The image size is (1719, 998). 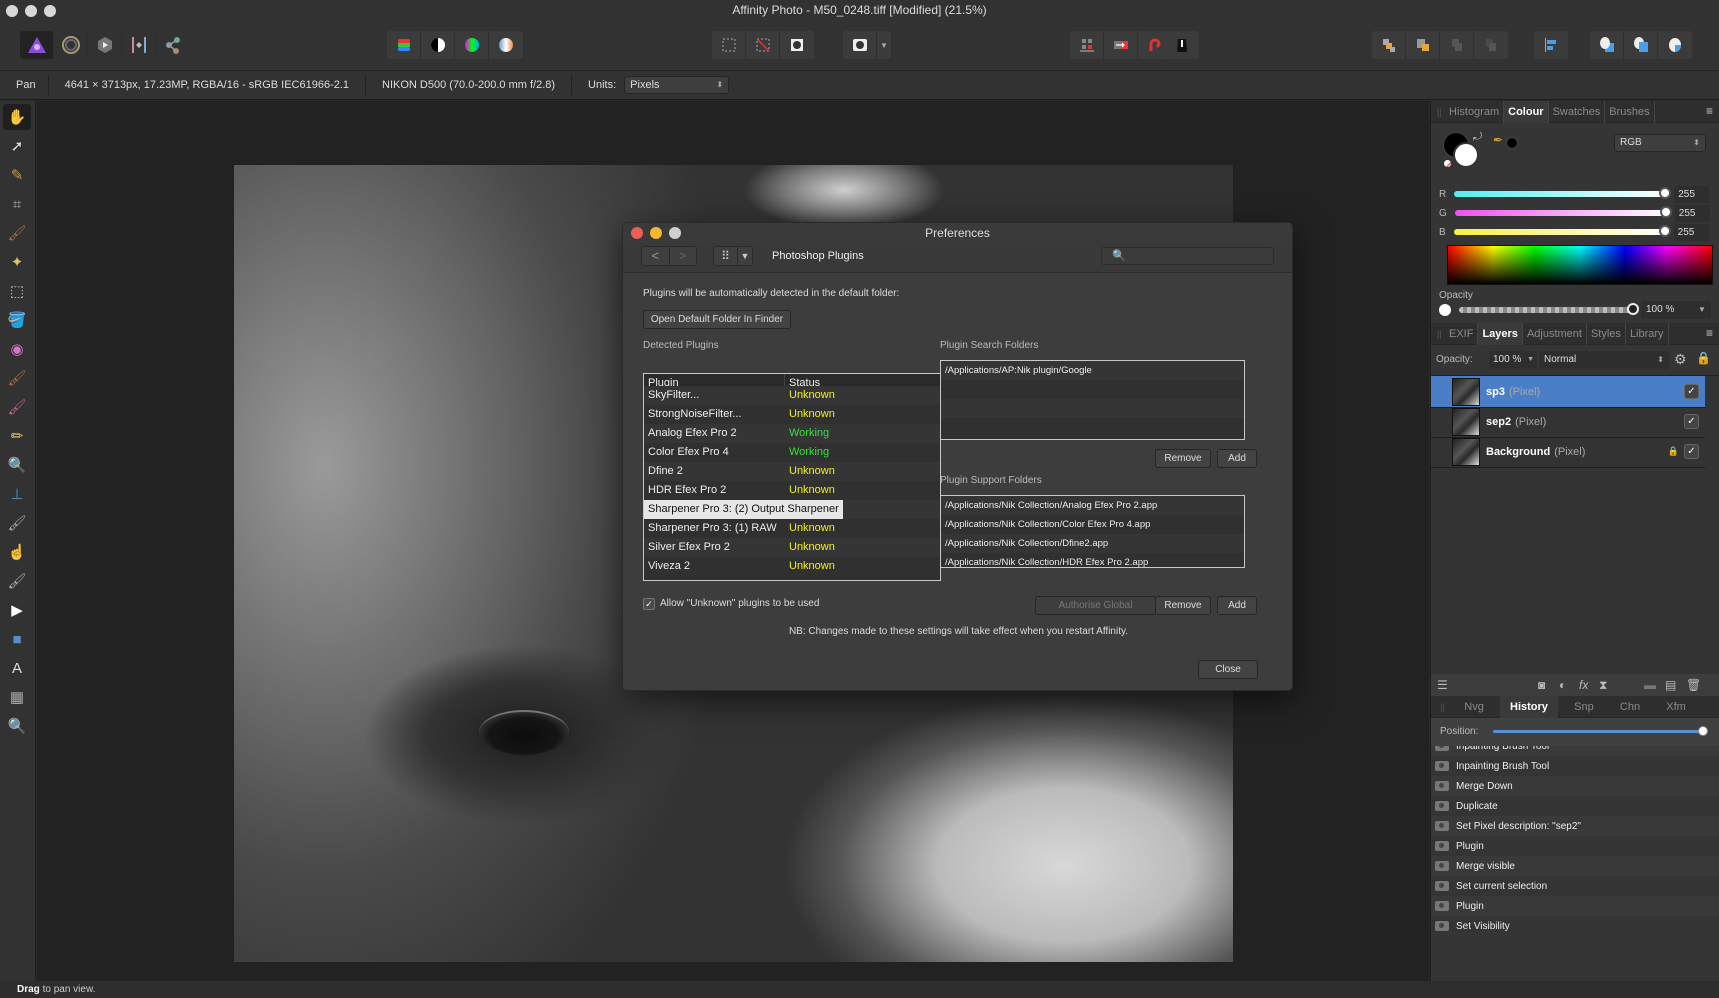 I want to click on forward-button: >, so click(x=683, y=256).